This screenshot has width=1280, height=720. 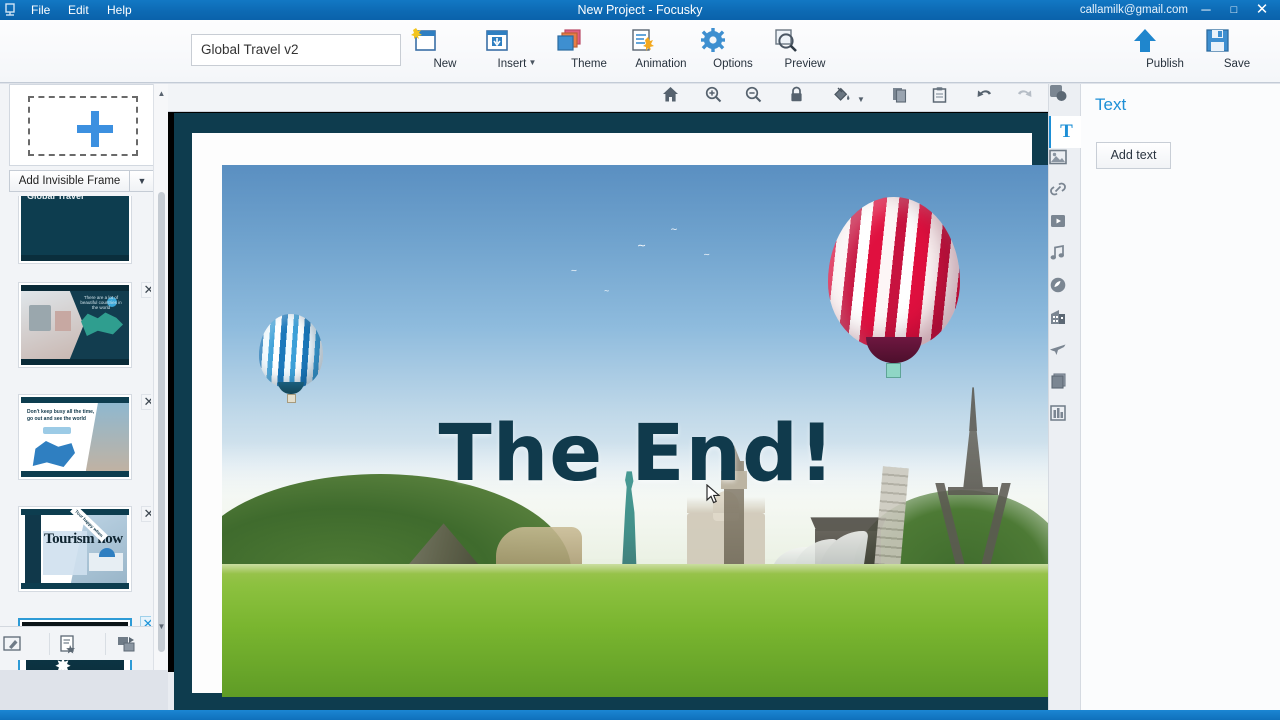 I want to click on new-button: New, so click(x=445, y=53).